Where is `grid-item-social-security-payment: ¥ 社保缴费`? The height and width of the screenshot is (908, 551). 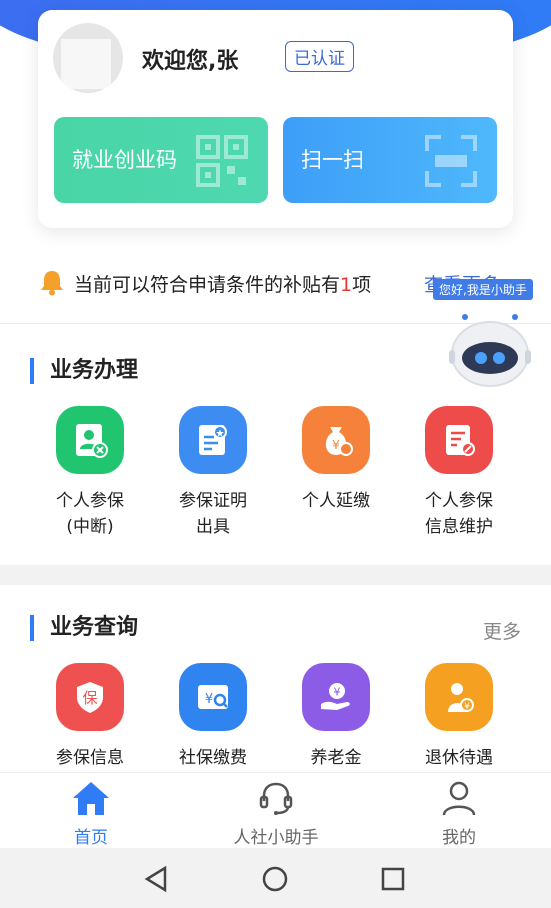 grid-item-social-security-payment: ¥ 社保缴费 is located at coordinates (213, 717).